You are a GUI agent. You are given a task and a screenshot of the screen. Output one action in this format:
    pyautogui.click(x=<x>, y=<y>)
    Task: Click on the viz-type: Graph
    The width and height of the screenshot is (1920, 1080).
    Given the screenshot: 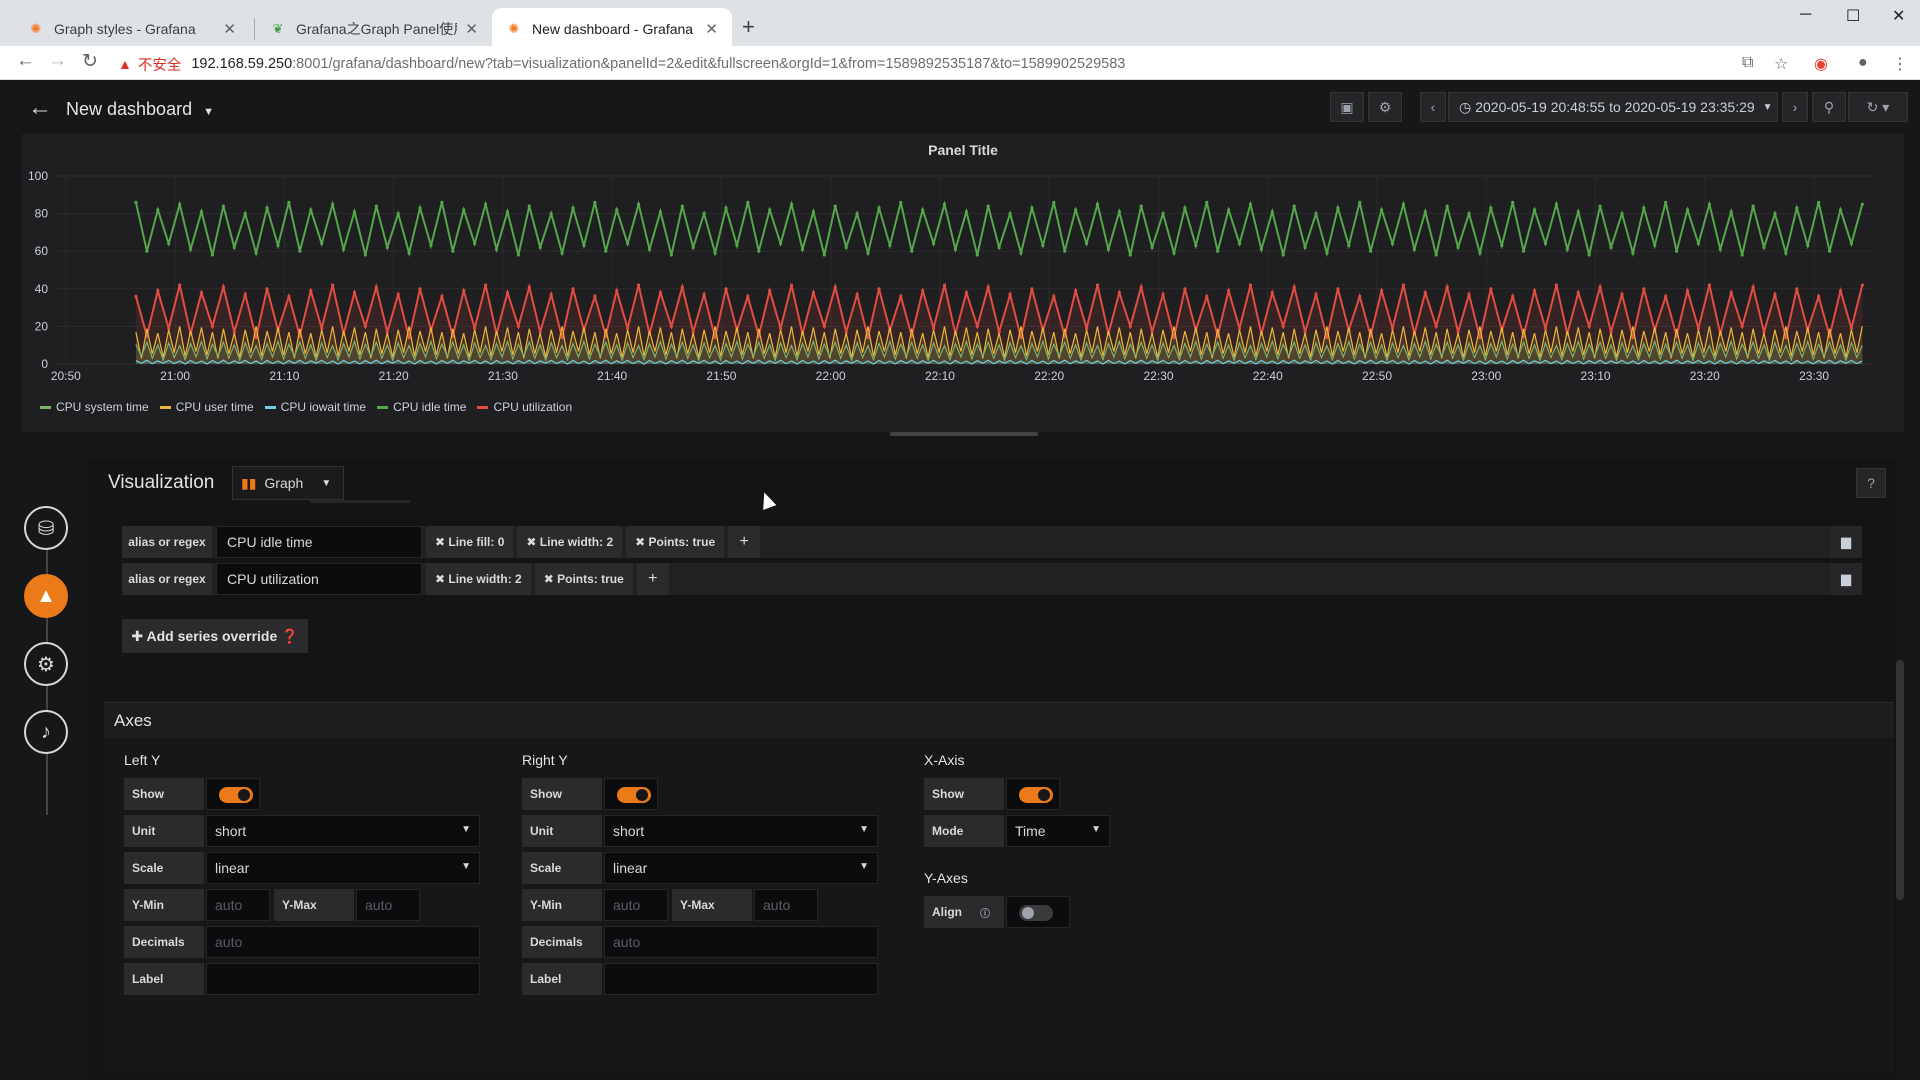 What is the action you would take?
    pyautogui.click(x=284, y=483)
    